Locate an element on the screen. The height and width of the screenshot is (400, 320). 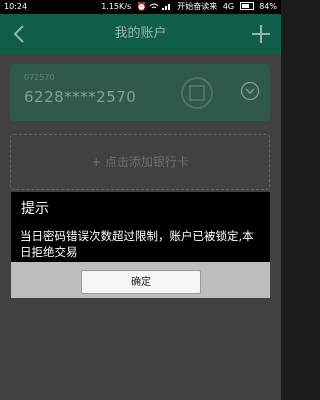
network-speed: 1.15K/s is located at coordinates (116, 6).